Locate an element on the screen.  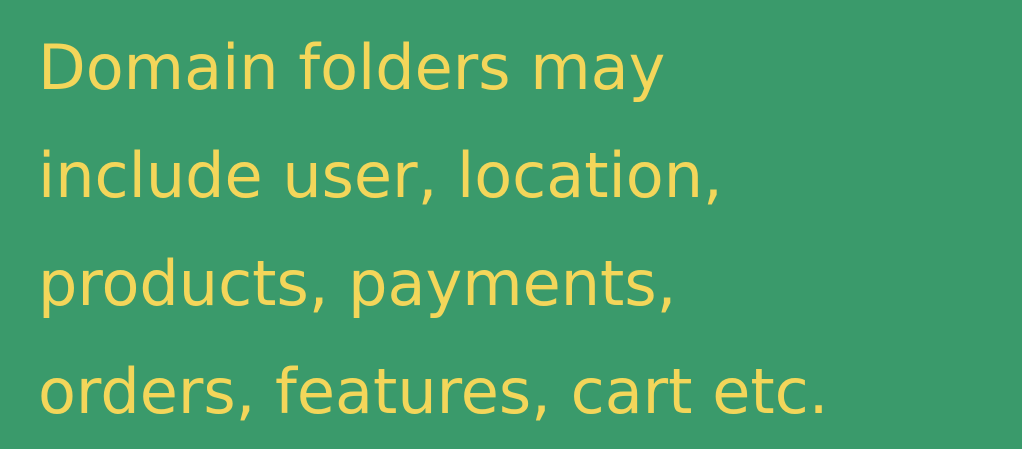
text-line-1: Domain folders may is located at coordinates (352, 67).